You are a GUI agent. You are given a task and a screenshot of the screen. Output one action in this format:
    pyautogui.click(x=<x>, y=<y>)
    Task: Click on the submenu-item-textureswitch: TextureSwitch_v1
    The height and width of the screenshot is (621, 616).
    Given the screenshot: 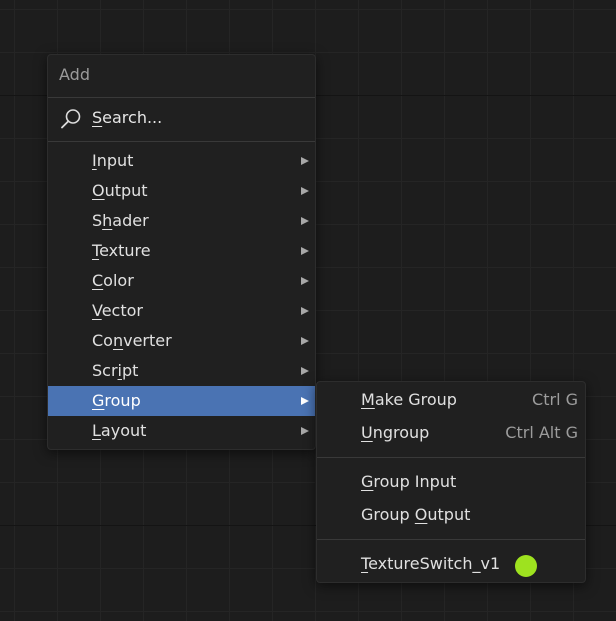 What is the action you would take?
    pyautogui.click(x=451, y=563)
    